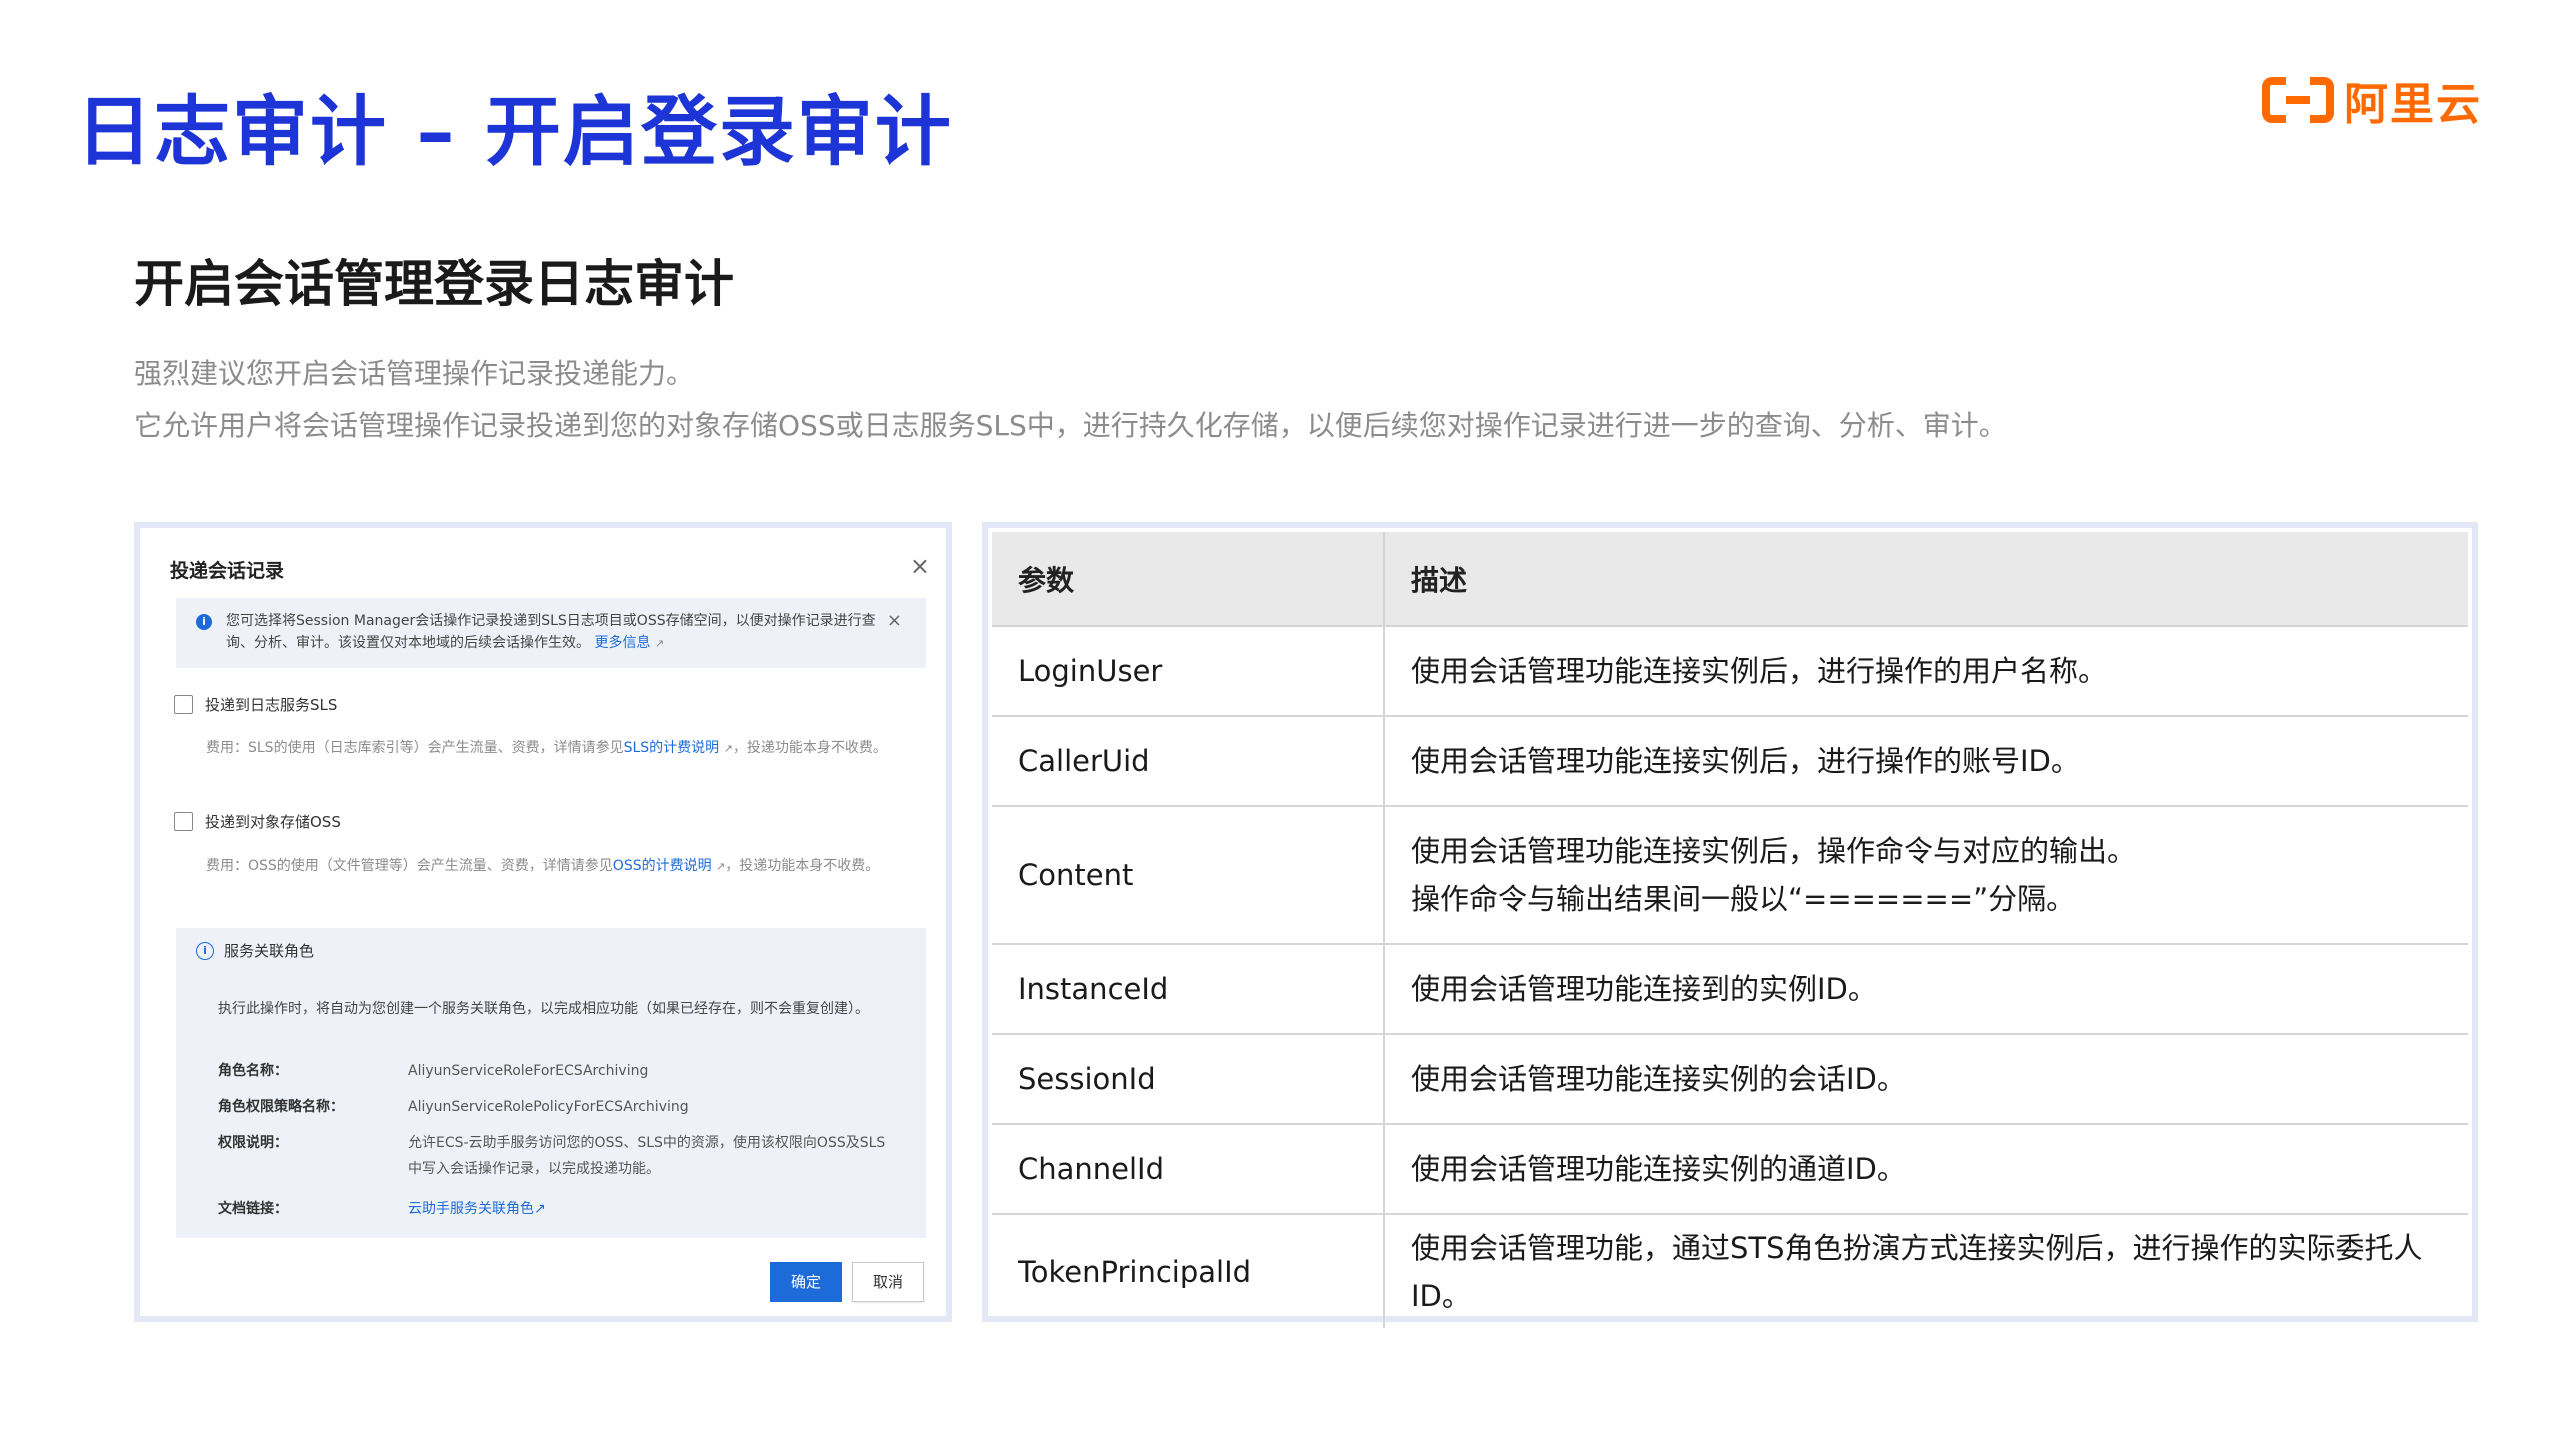 The height and width of the screenshot is (1440, 2560). What do you see at coordinates (1926, 988) in the screenshot?
I see `desc-cell: 使用会话管理功能连接到的实例ID。` at bounding box center [1926, 988].